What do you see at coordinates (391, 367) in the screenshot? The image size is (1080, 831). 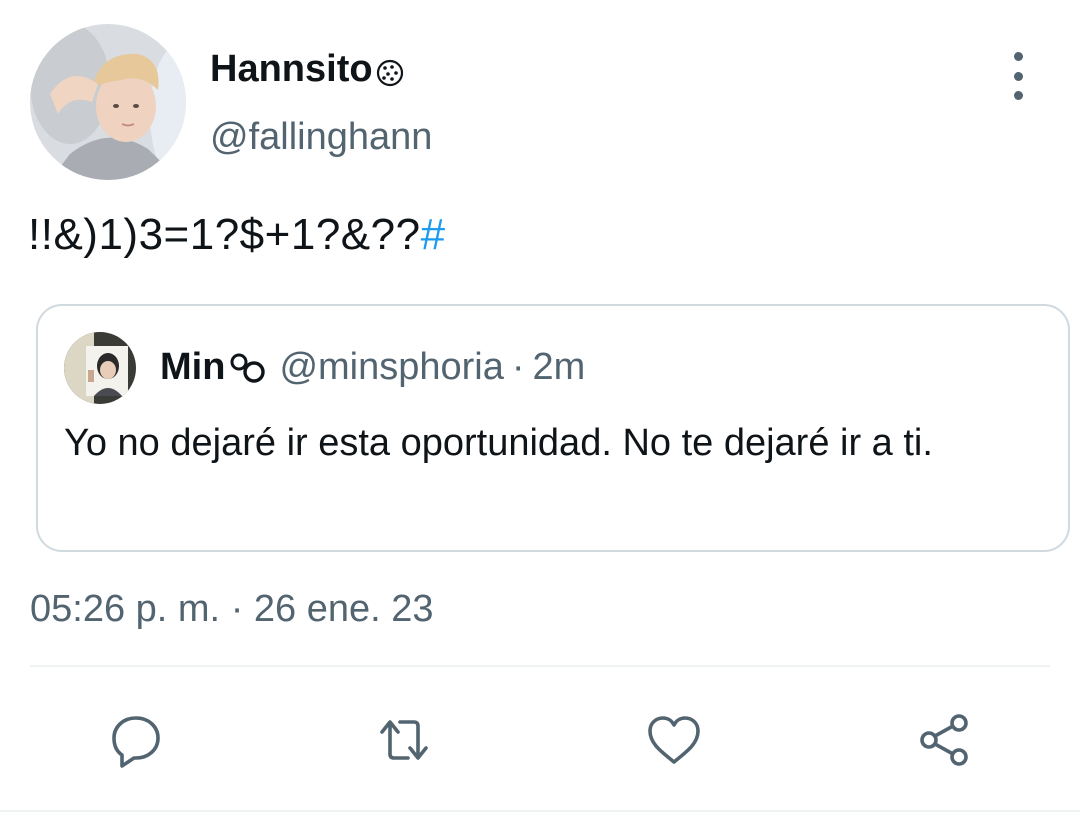 I see `quote-author-handle: @minsphoria` at bounding box center [391, 367].